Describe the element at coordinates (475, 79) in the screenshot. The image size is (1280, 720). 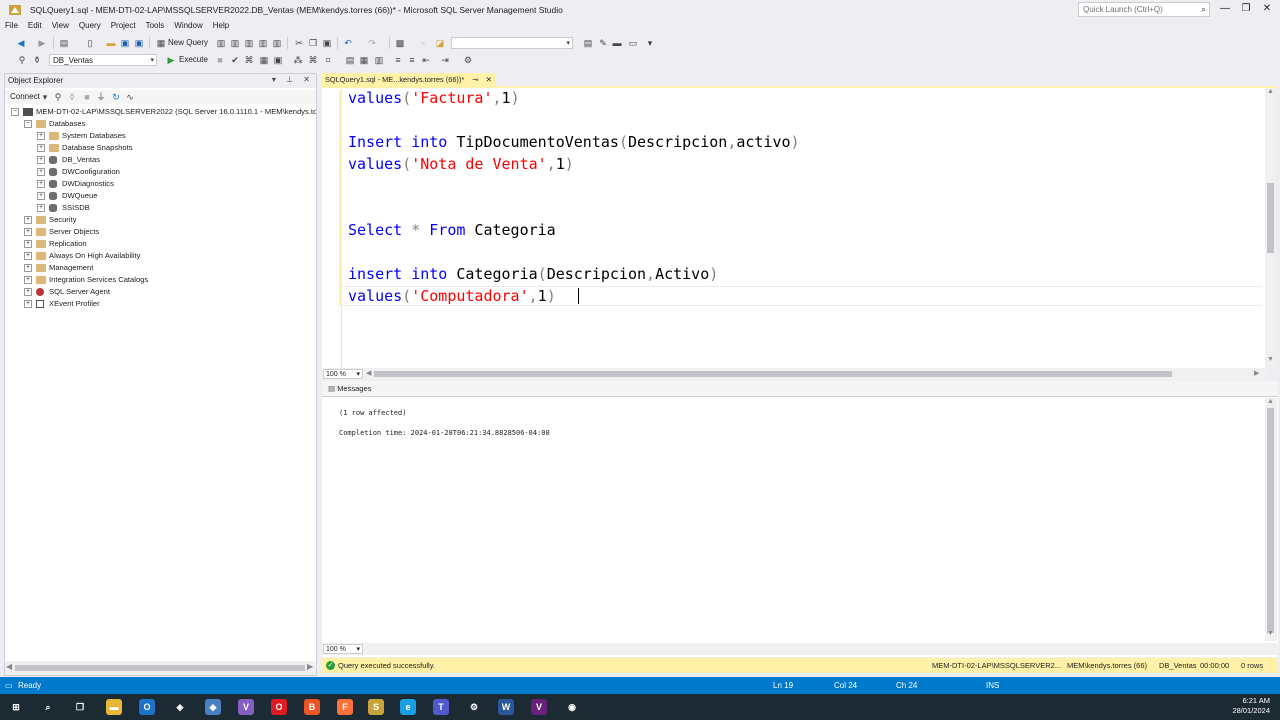
I see `pin-icon: ⊸` at that location.